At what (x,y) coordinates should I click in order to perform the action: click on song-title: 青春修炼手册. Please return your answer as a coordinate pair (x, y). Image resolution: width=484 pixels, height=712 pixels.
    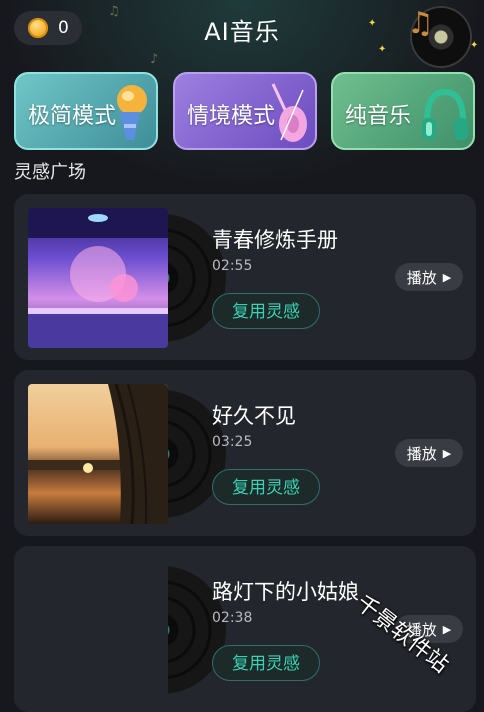
    Looking at the image, I should click on (275, 240).